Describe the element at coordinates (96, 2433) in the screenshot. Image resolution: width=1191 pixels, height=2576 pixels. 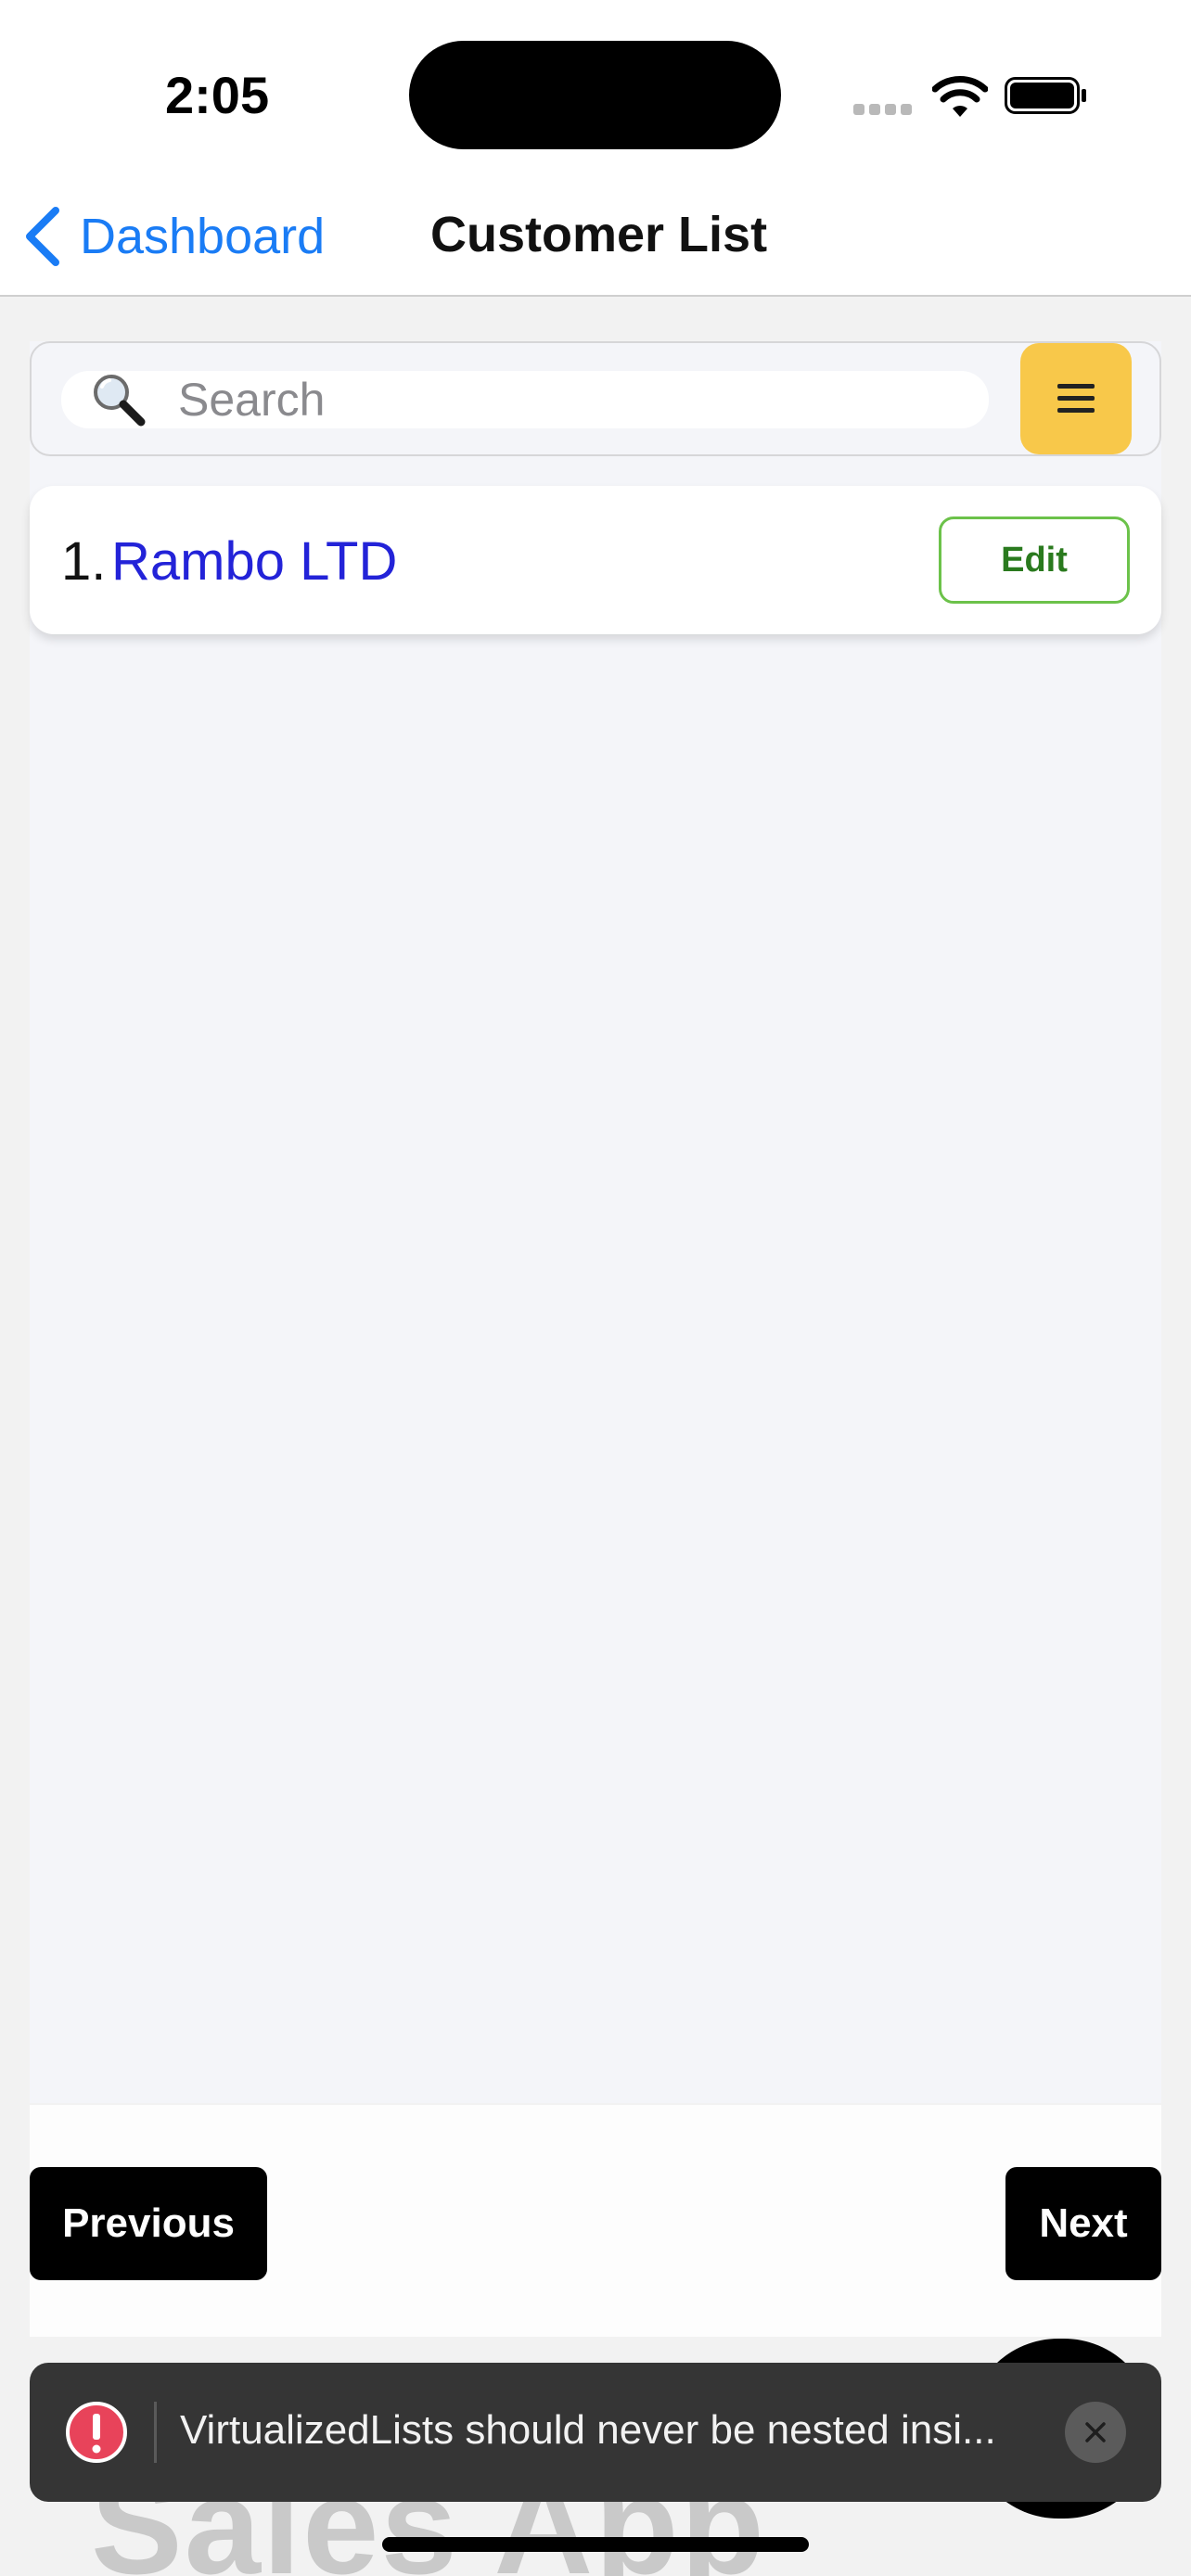
I see `error-icon` at that location.